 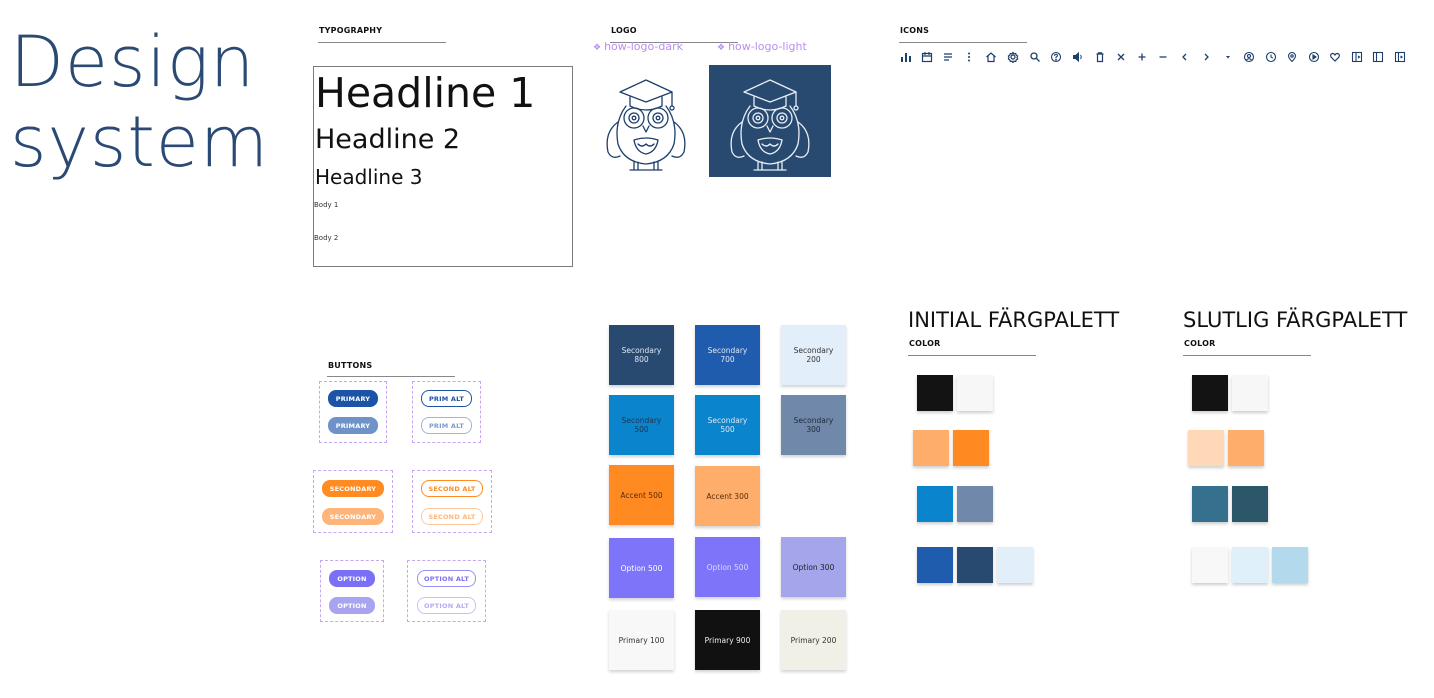 I want to click on initial-palette-color-header: COLOR, so click(x=925, y=343).